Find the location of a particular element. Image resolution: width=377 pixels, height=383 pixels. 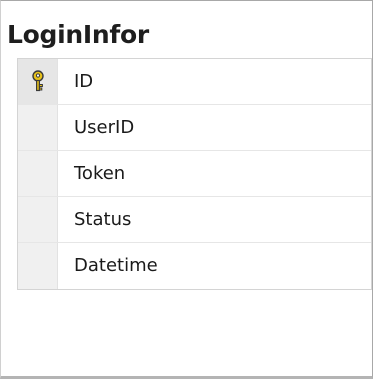

column-name: Status is located at coordinates (103, 219).